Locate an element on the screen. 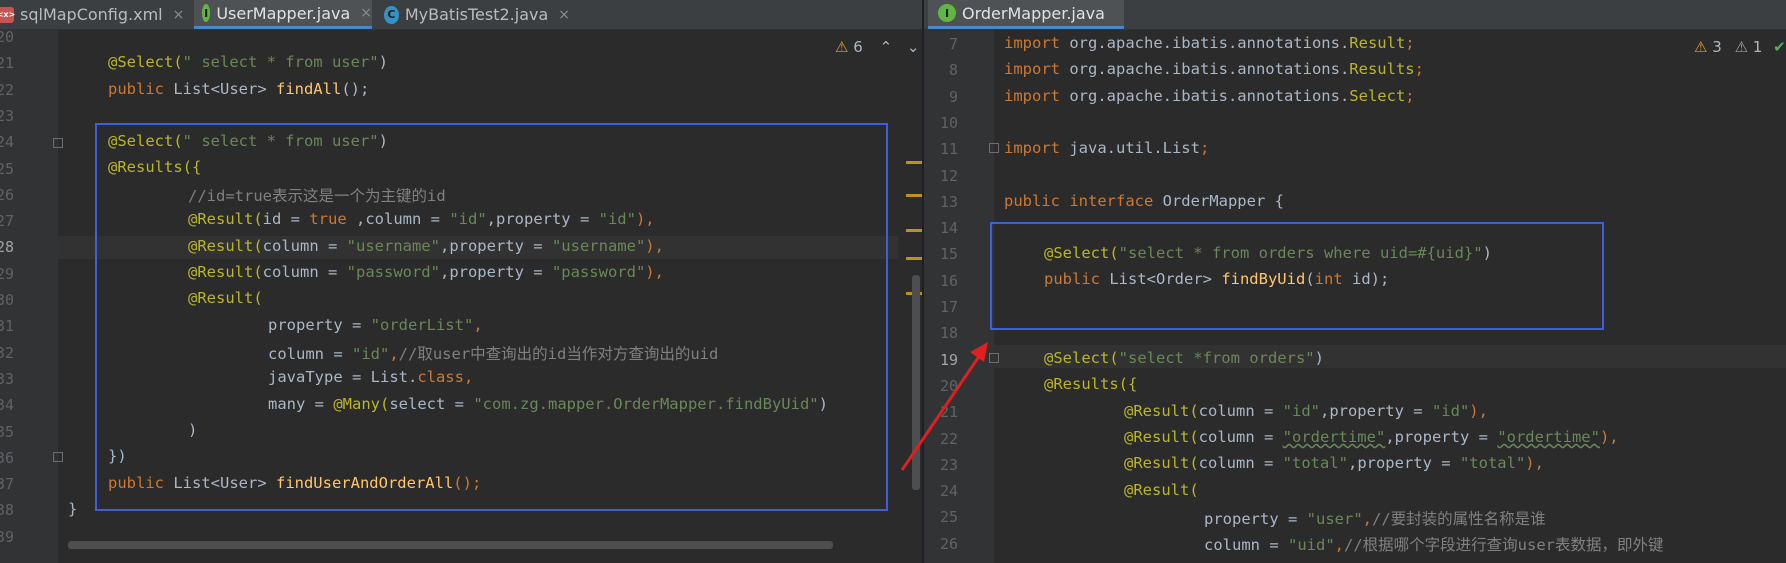 This screenshot has height=563, width=1786. code-line-11: import java.util.List; is located at coordinates (1107, 148).